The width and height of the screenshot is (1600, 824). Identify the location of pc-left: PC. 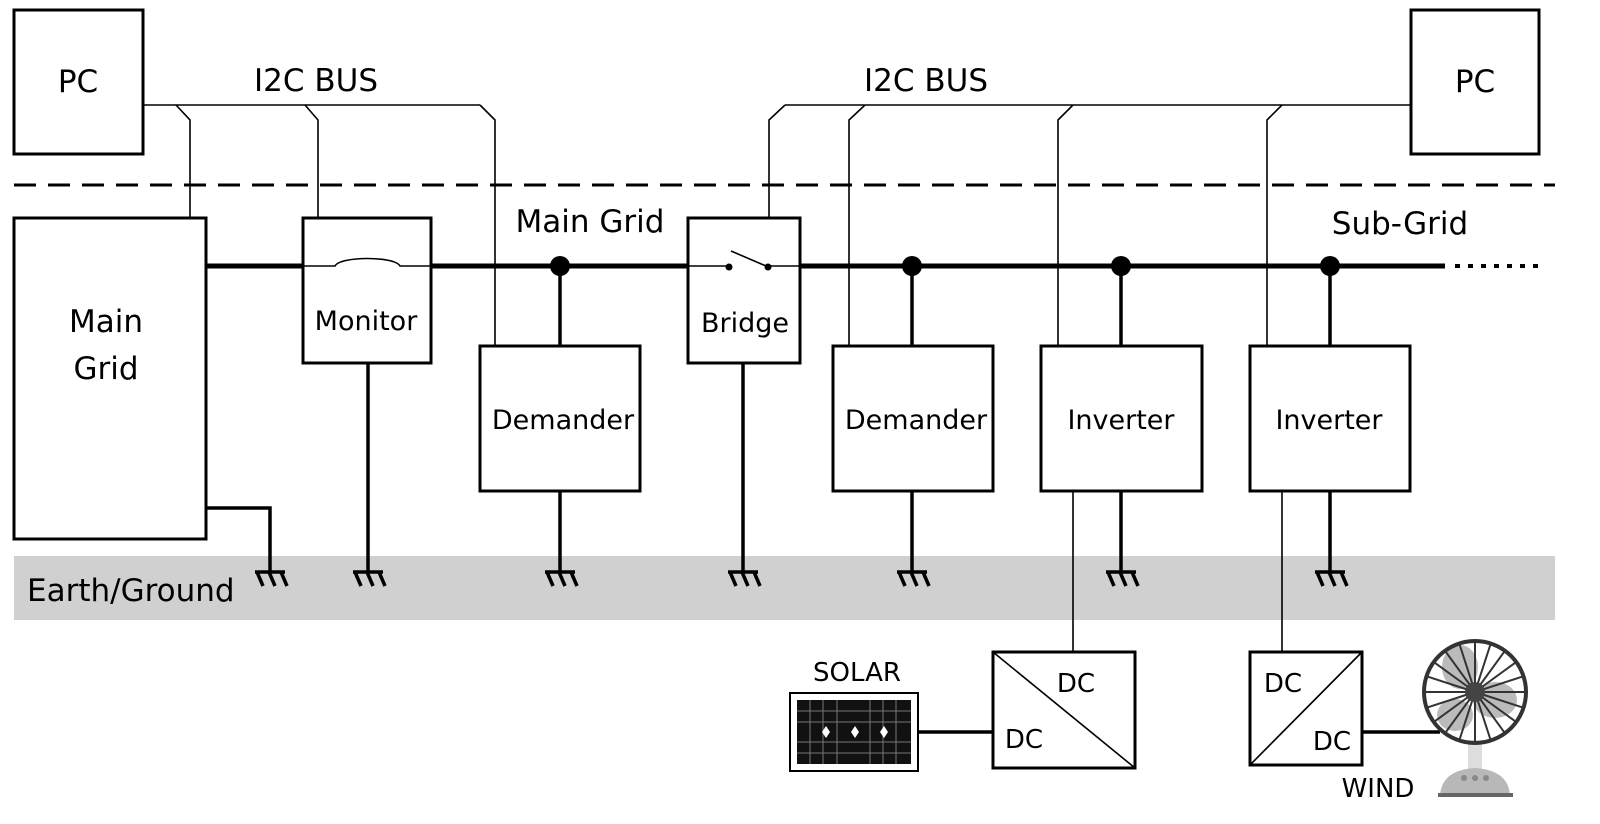
(78, 82).